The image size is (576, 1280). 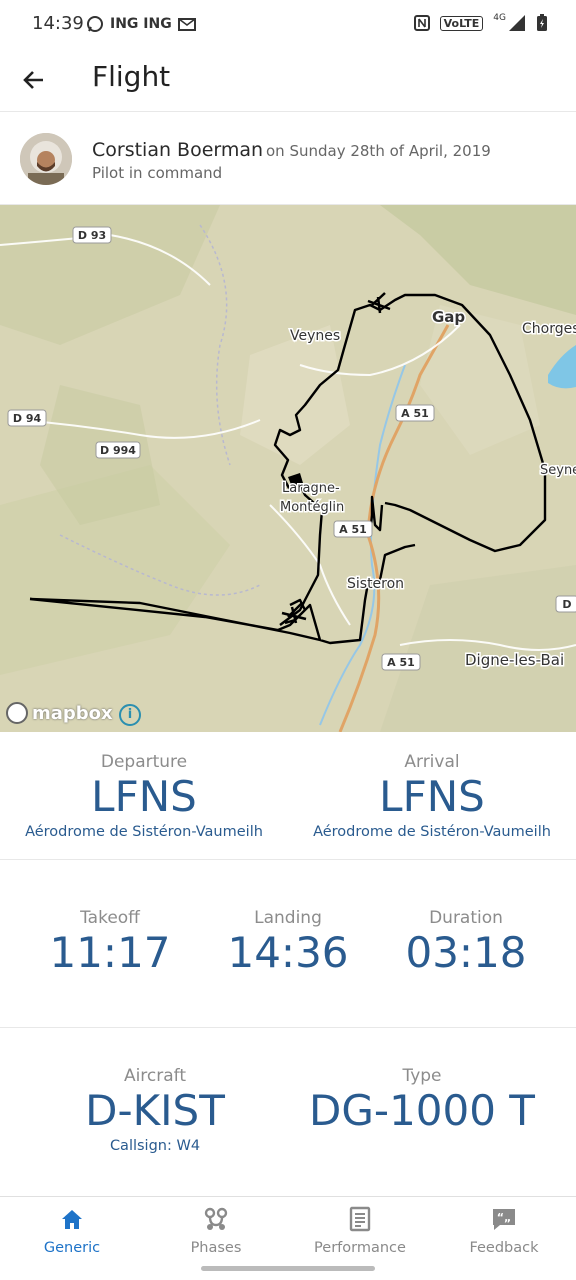 What do you see at coordinates (517, 23) in the screenshot?
I see `signal-icon` at bounding box center [517, 23].